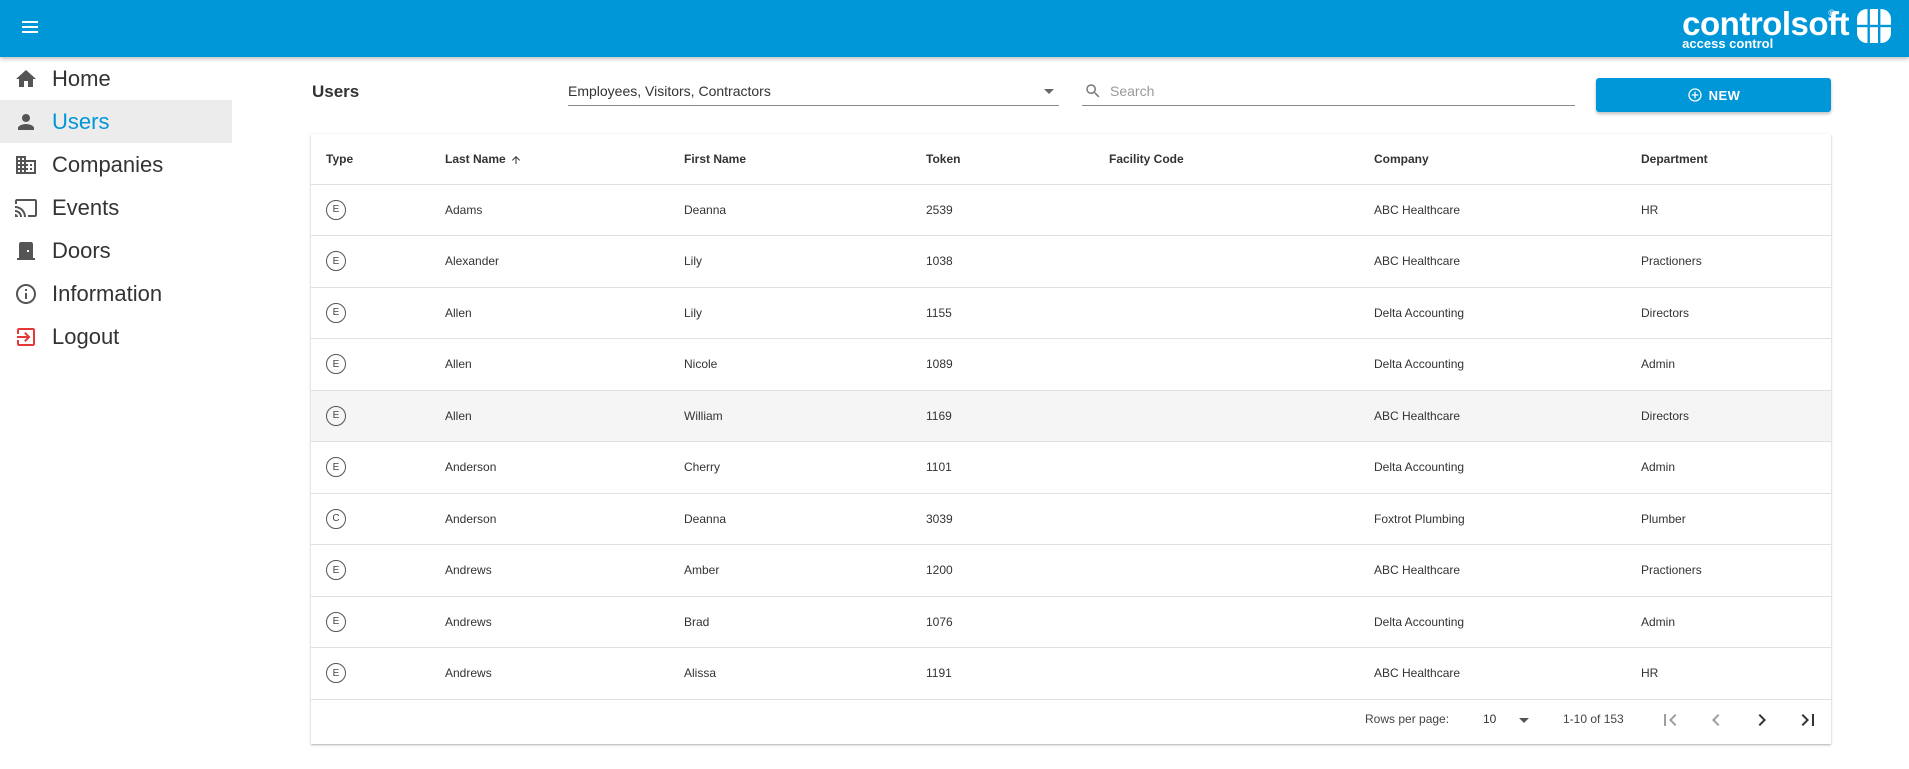  Describe the element at coordinates (715, 158) in the screenshot. I see `column-header-label: First Name` at that location.